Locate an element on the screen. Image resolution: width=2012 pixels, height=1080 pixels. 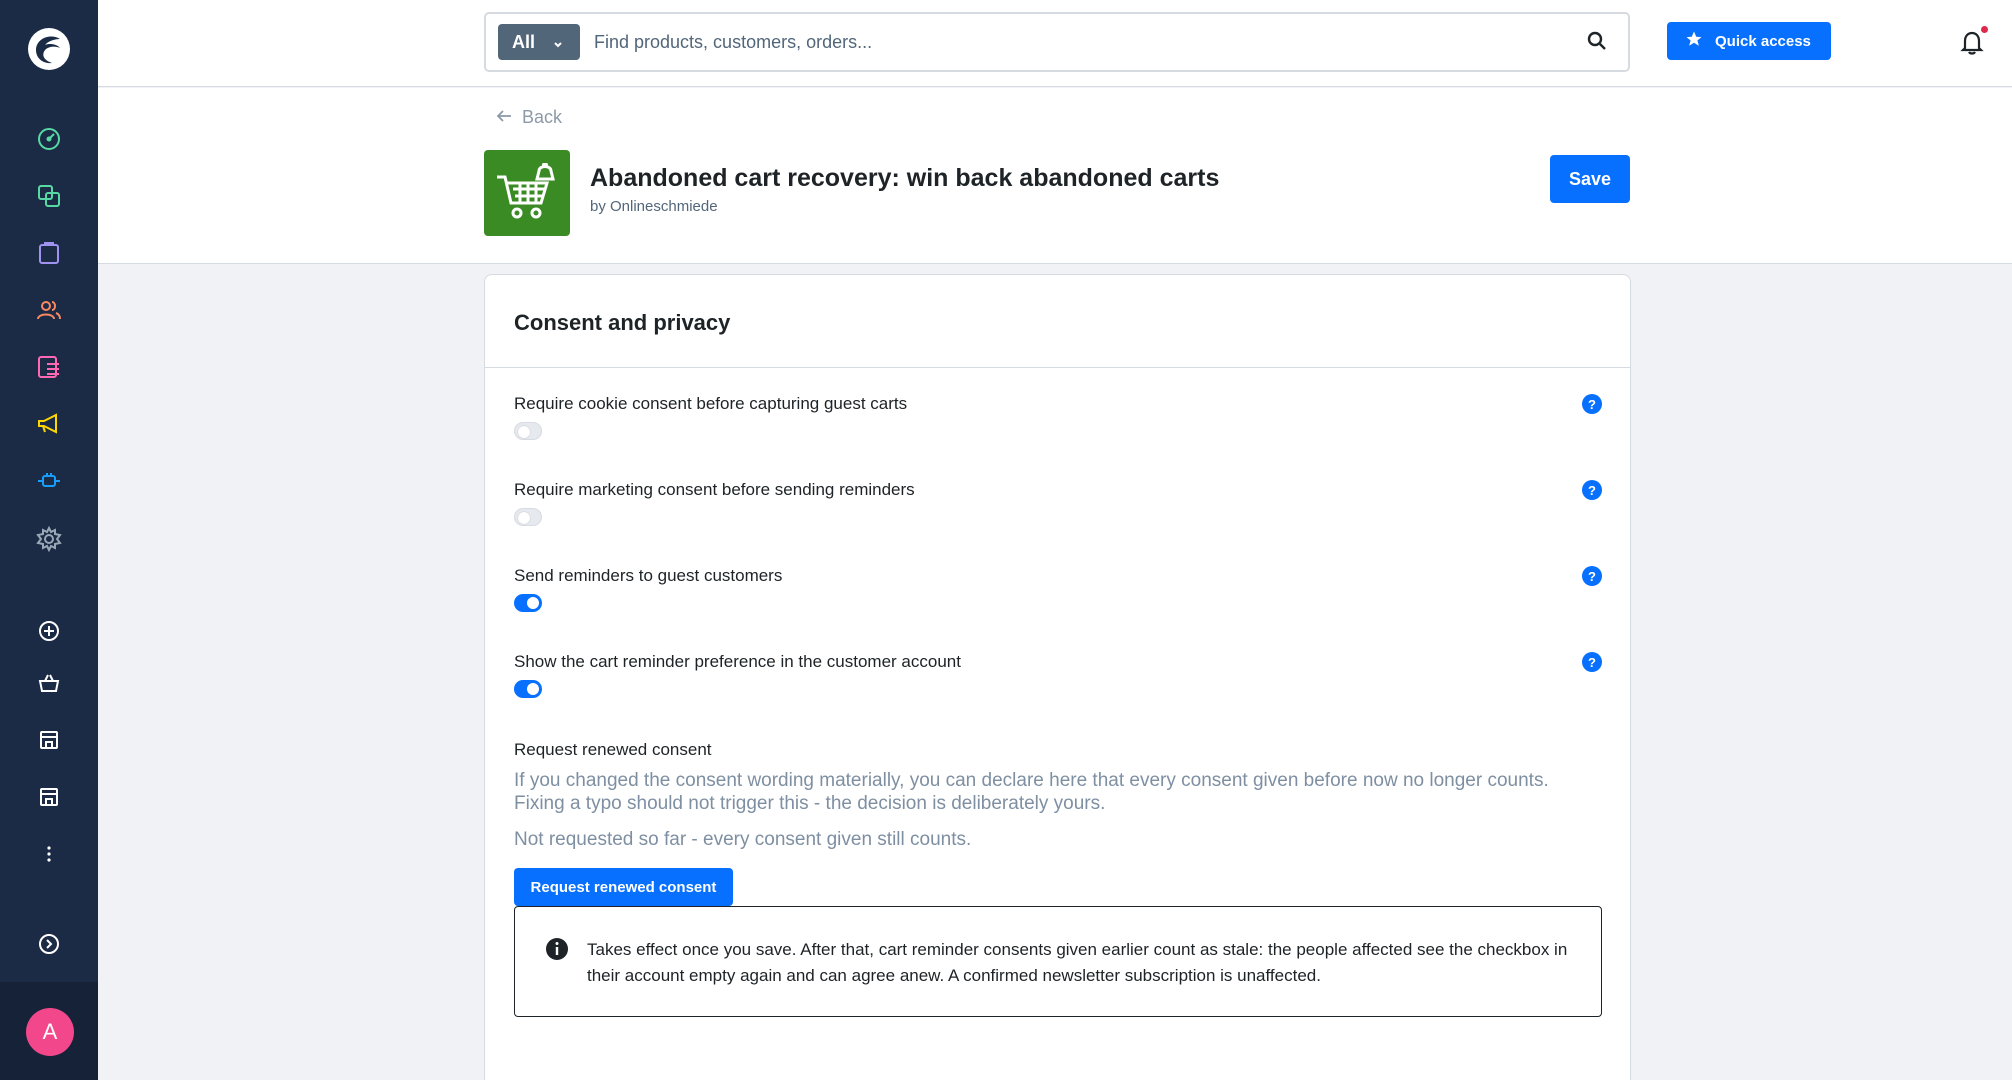
card-title: Consent and privacy is located at coordinates (622, 322).